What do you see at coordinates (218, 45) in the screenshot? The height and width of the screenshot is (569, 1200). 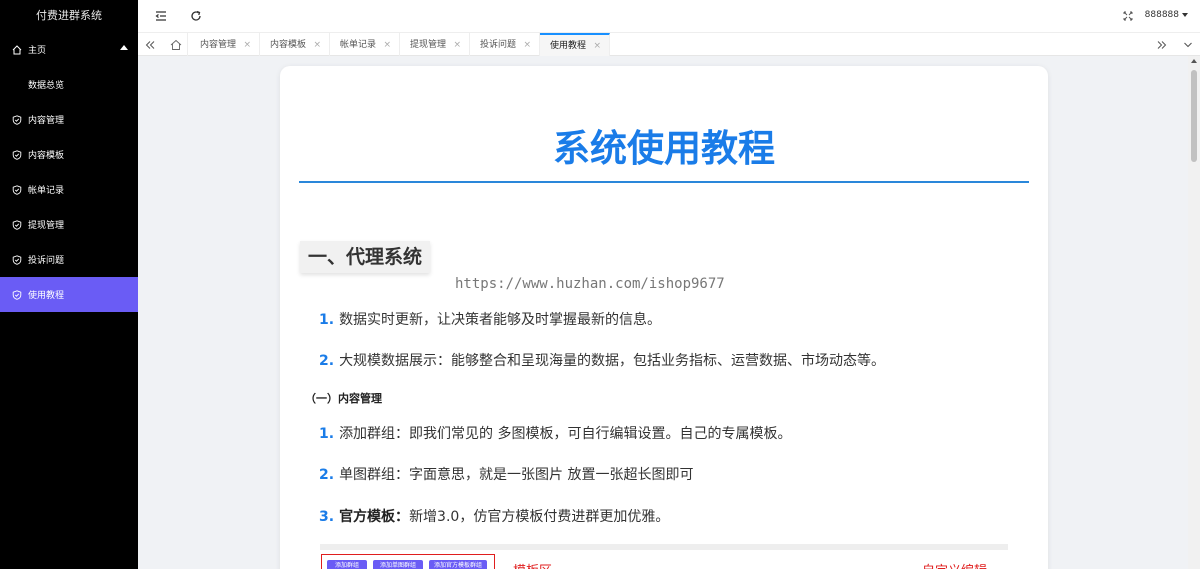 I see `tab-label: 内容管理` at bounding box center [218, 45].